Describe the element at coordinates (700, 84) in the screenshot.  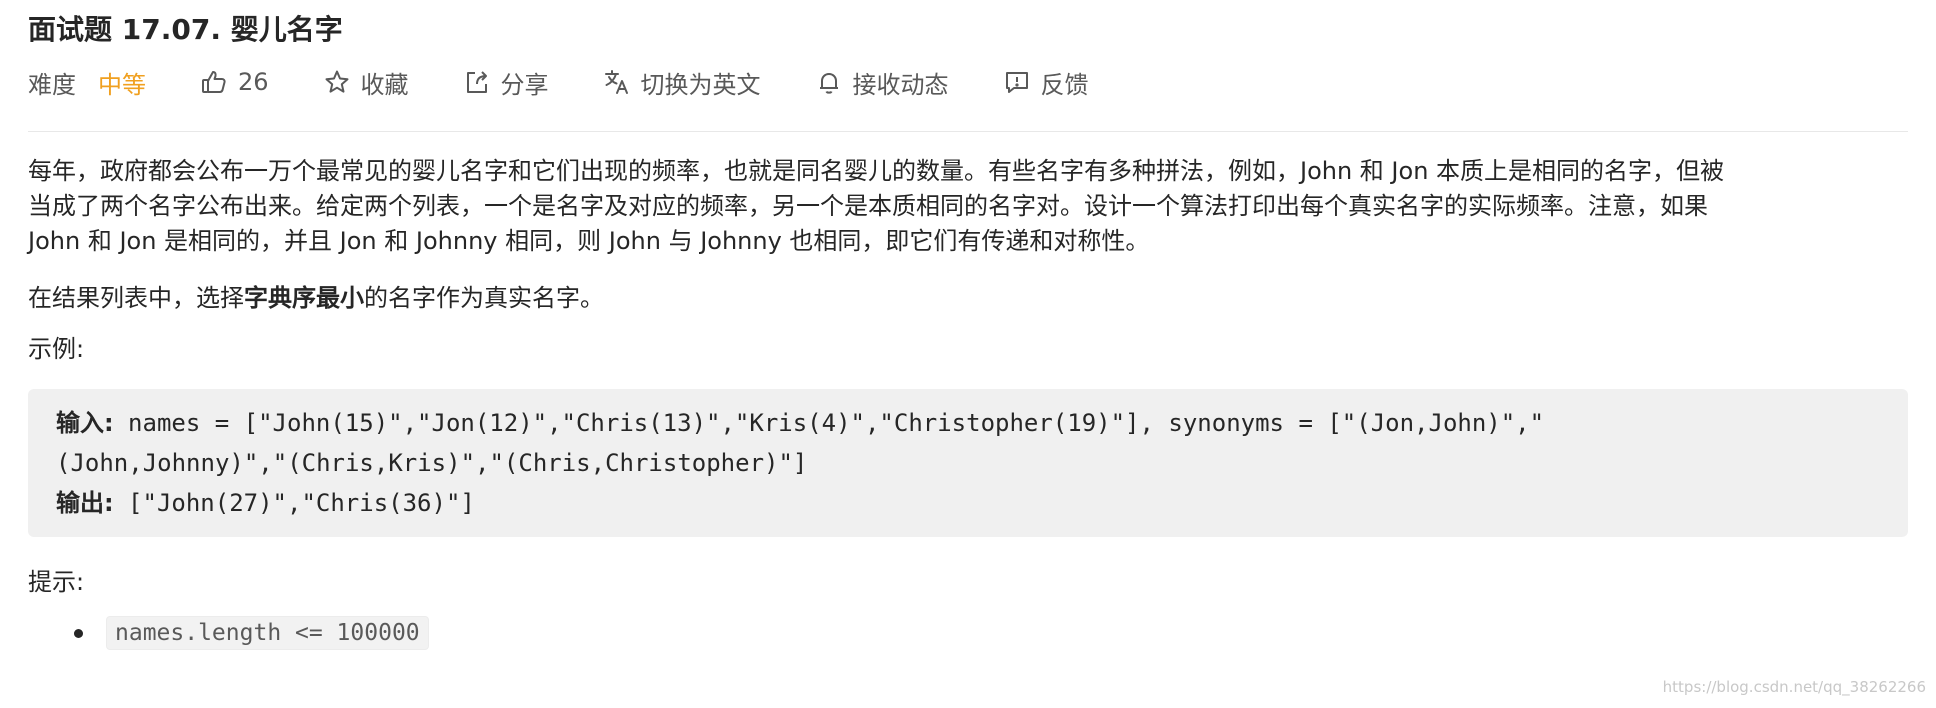
I see `switch-language-label: 切换为英文` at that location.